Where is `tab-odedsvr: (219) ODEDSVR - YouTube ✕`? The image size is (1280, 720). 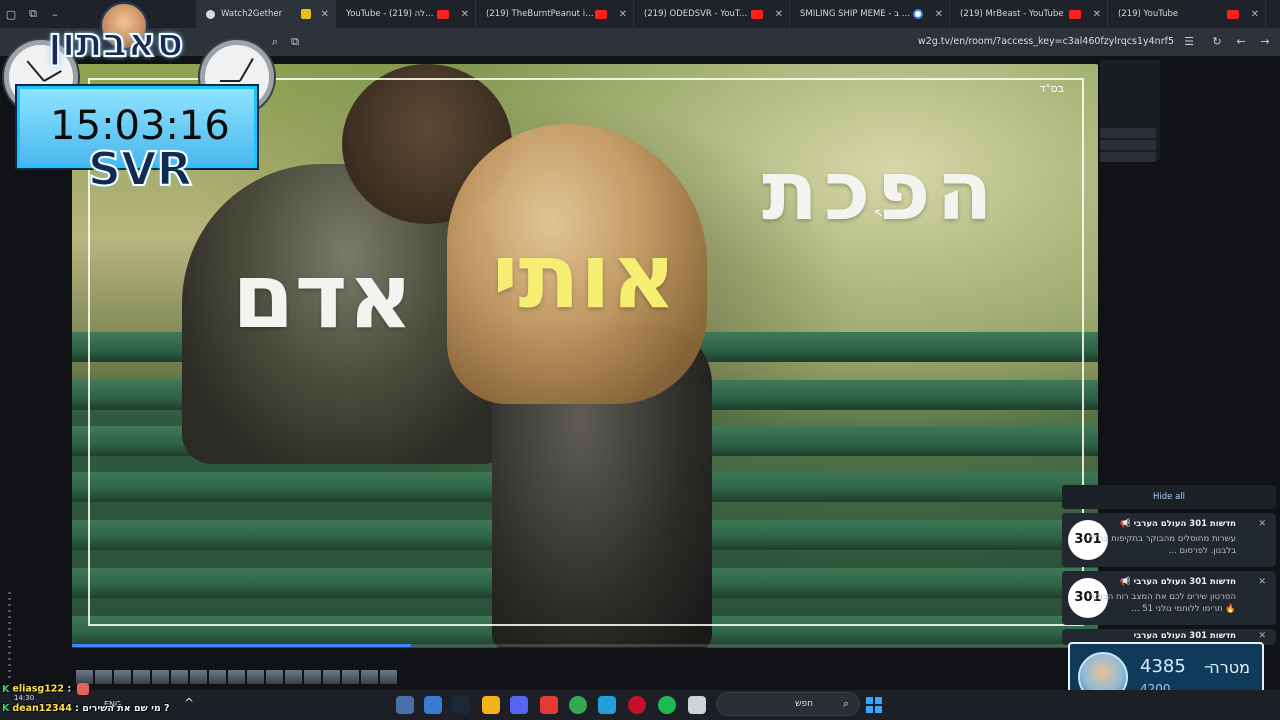 tab-odedsvr: (219) ODEDSVR - YouTube ✕ is located at coordinates (712, 14).